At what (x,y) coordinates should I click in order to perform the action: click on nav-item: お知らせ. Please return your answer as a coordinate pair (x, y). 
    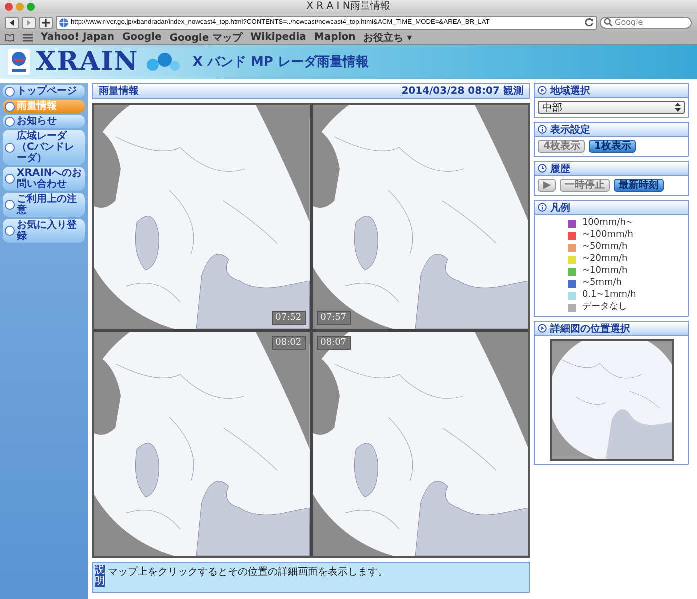
    Looking at the image, I should click on (44, 121).